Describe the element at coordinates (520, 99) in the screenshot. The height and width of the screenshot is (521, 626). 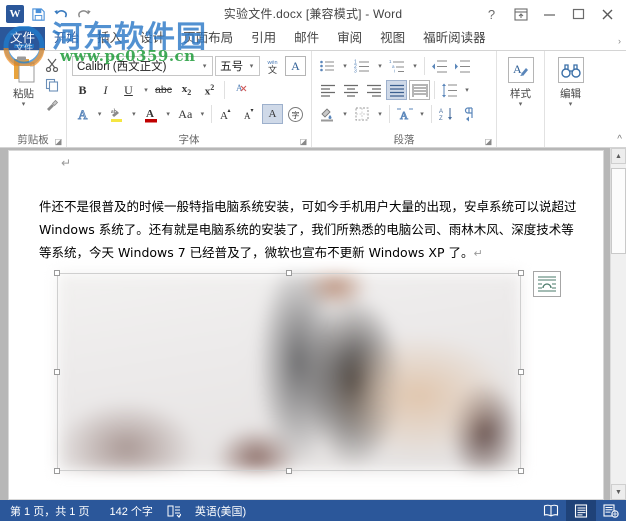
I see `ribbon-group-styles: A 样式 ▾` at that location.